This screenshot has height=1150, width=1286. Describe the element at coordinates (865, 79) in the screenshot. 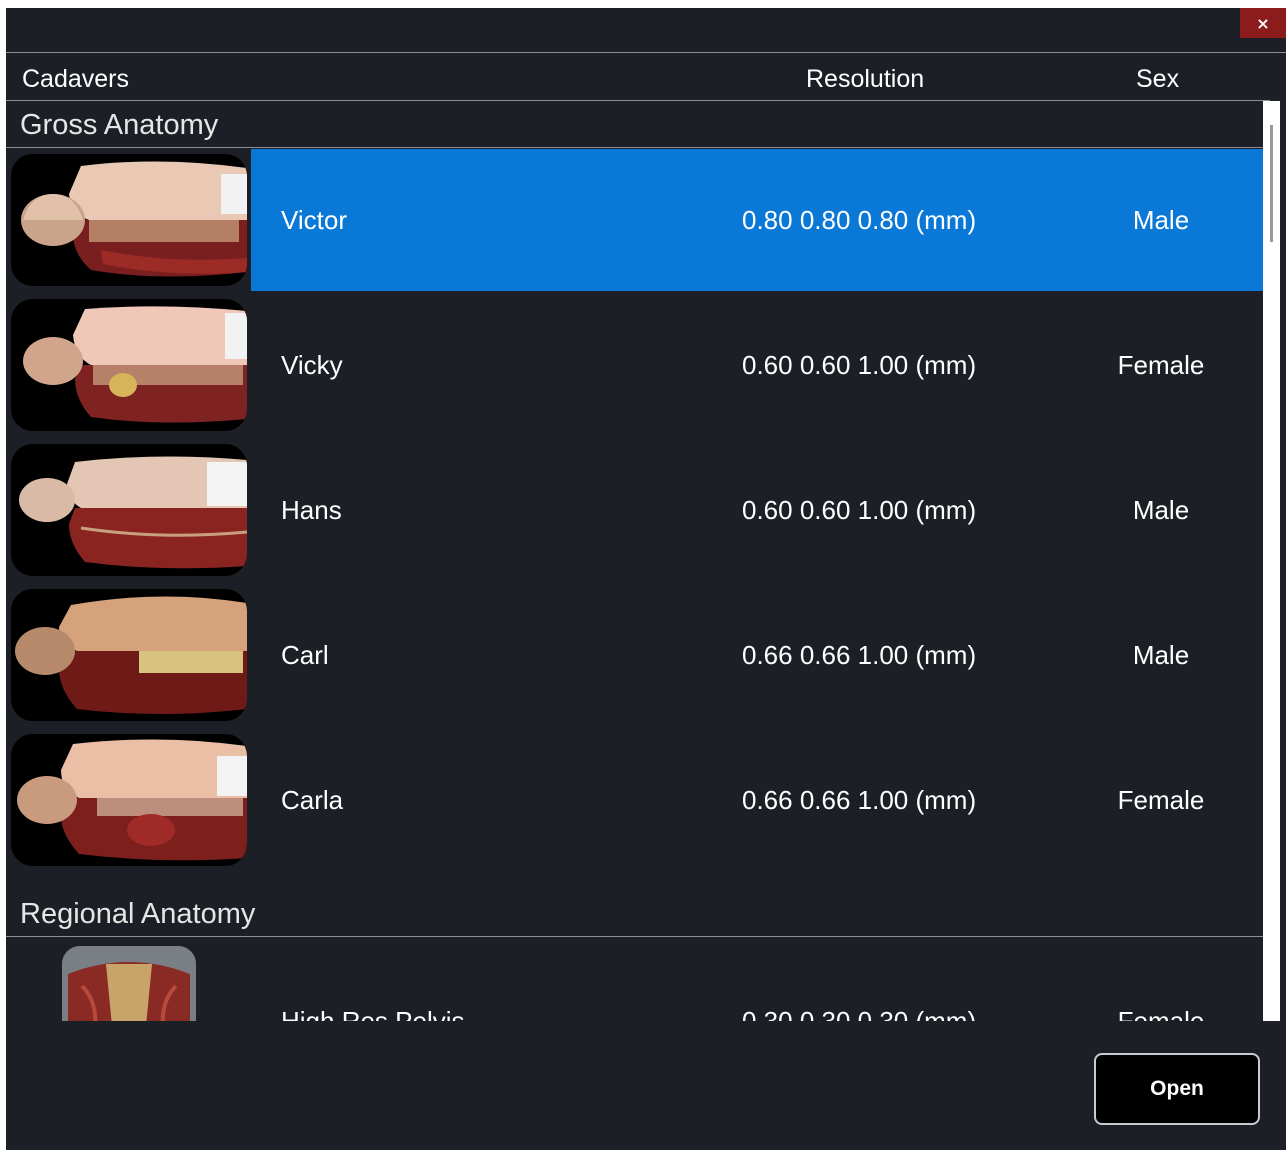

I see `column-header-resolution: Resolution` at that location.